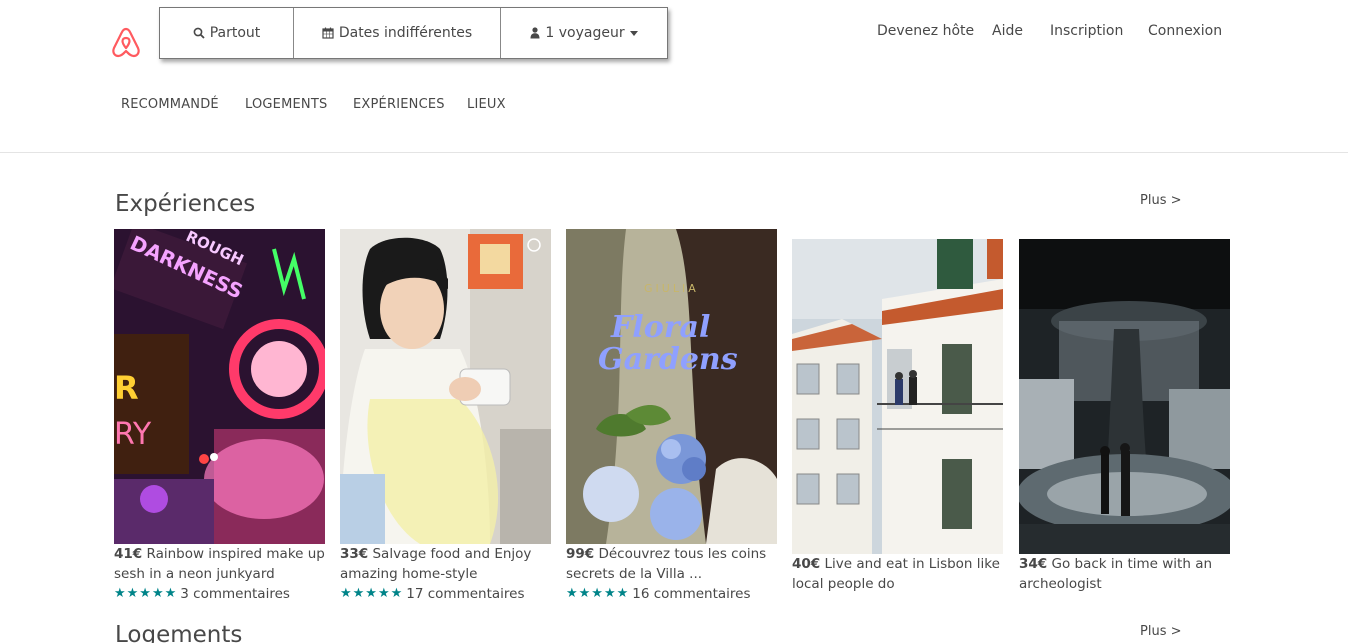 Image resolution: width=1348 pixels, height=643 pixels. I want to click on homes-more-link: Plus >, so click(1161, 631).